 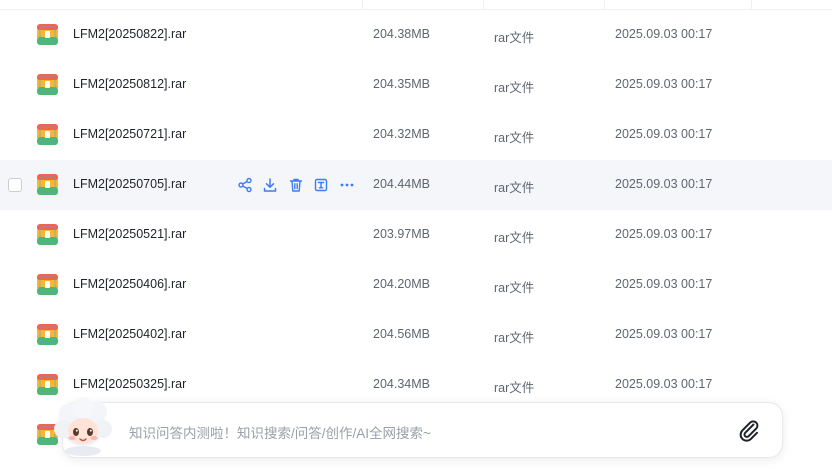 I want to click on file-size: 204.20MB, so click(x=401, y=284).